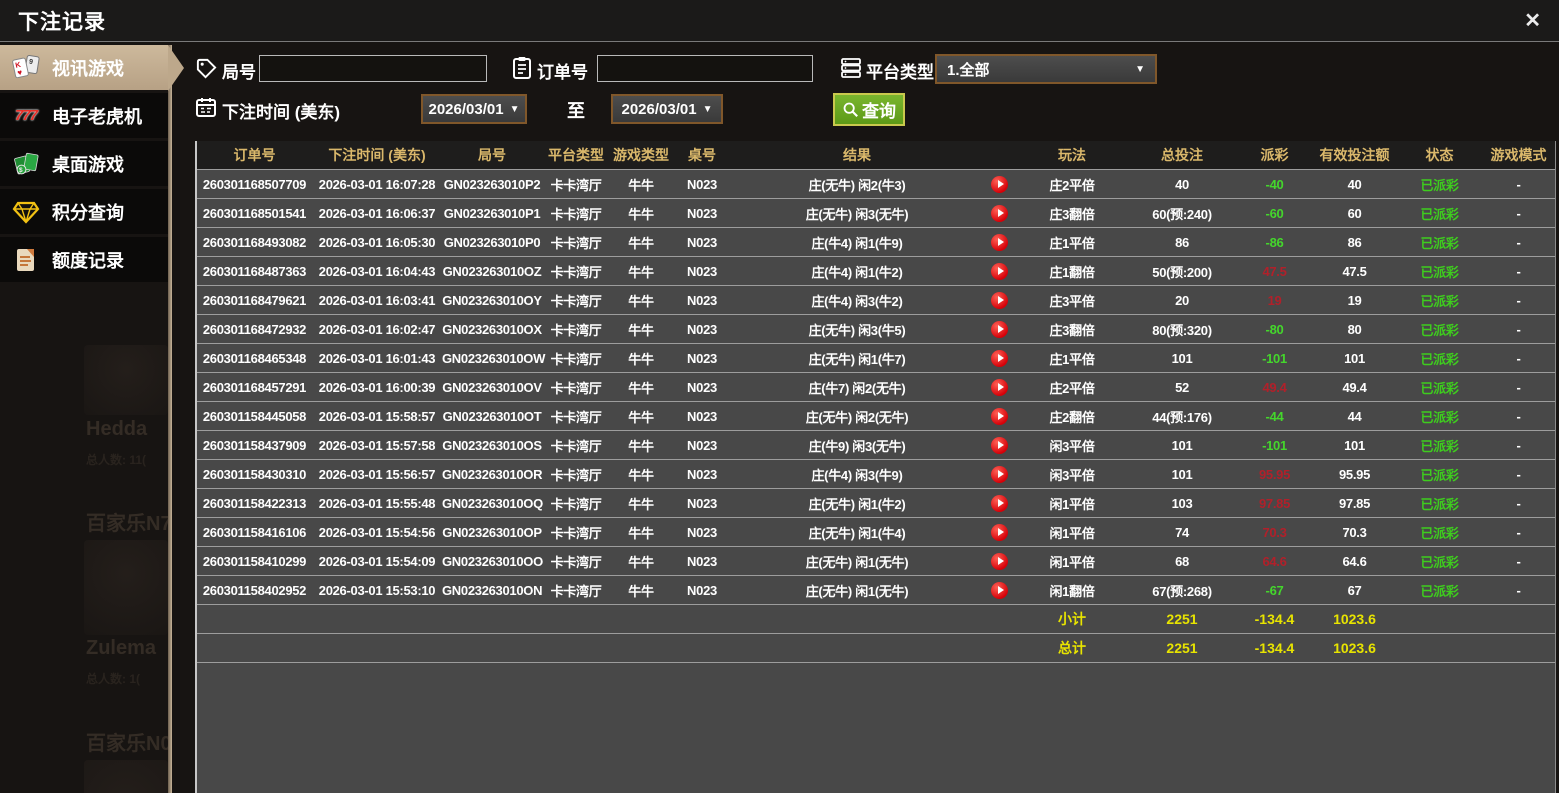  What do you see at coordinates (850, 109) in the screenshot?
I see `search-icon` at bounding box center [850, 109].